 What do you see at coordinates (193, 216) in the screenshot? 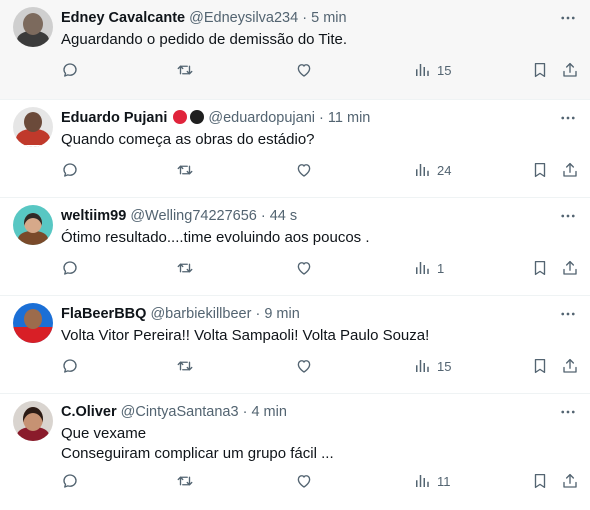
I see `author-handle: @Welling74227656` at bounding box center [193, 216].